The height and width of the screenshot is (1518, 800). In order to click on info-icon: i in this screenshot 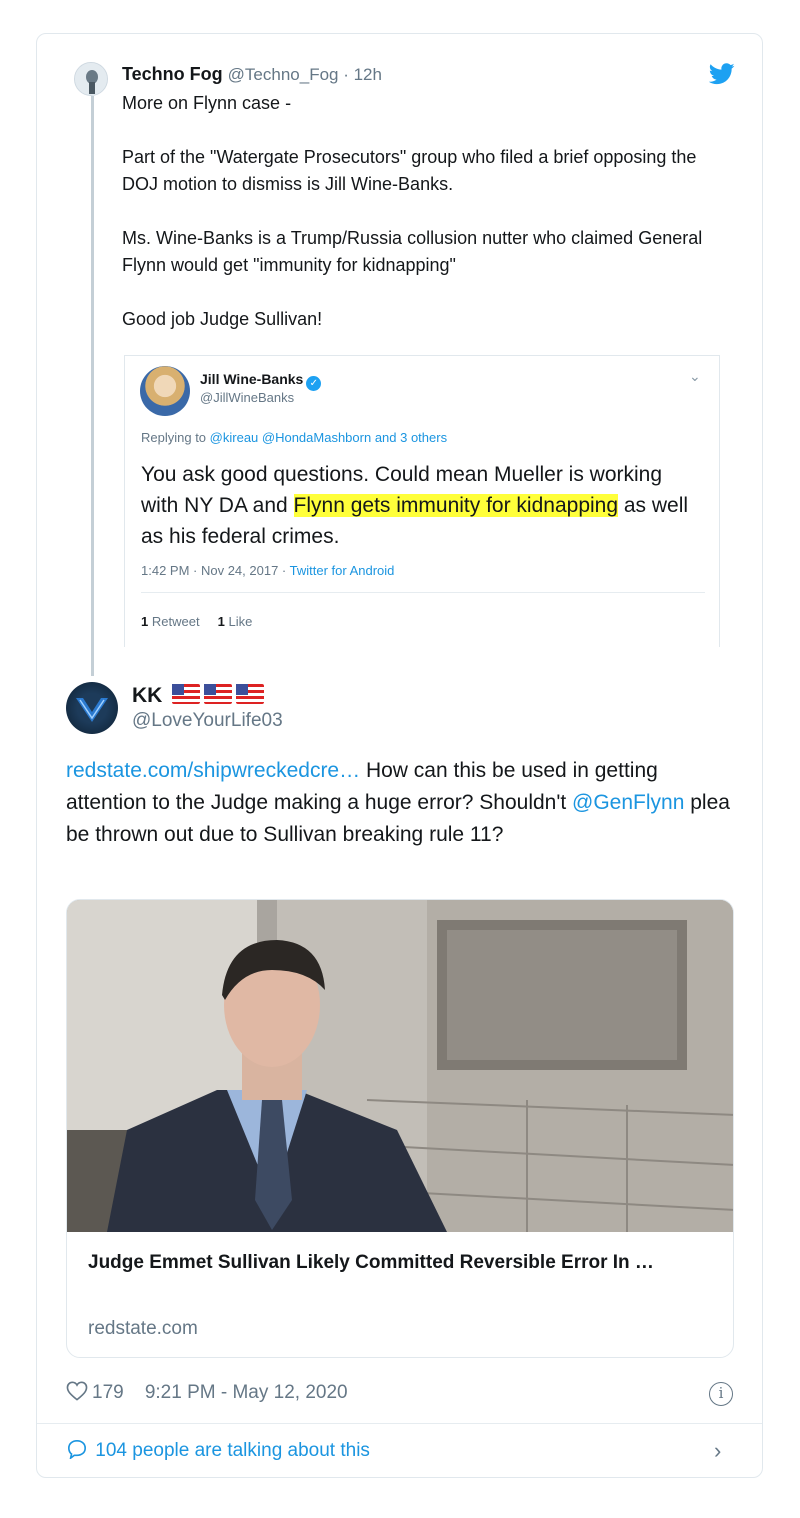, I will do `click(721, 1394)`.